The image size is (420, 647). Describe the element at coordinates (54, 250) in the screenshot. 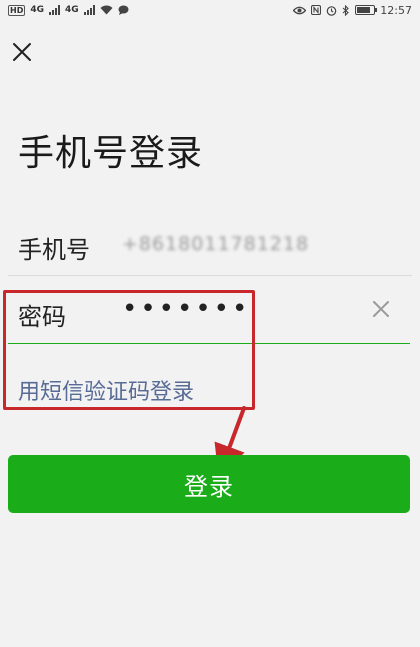

I see `phone-label: 手机号` at that location.